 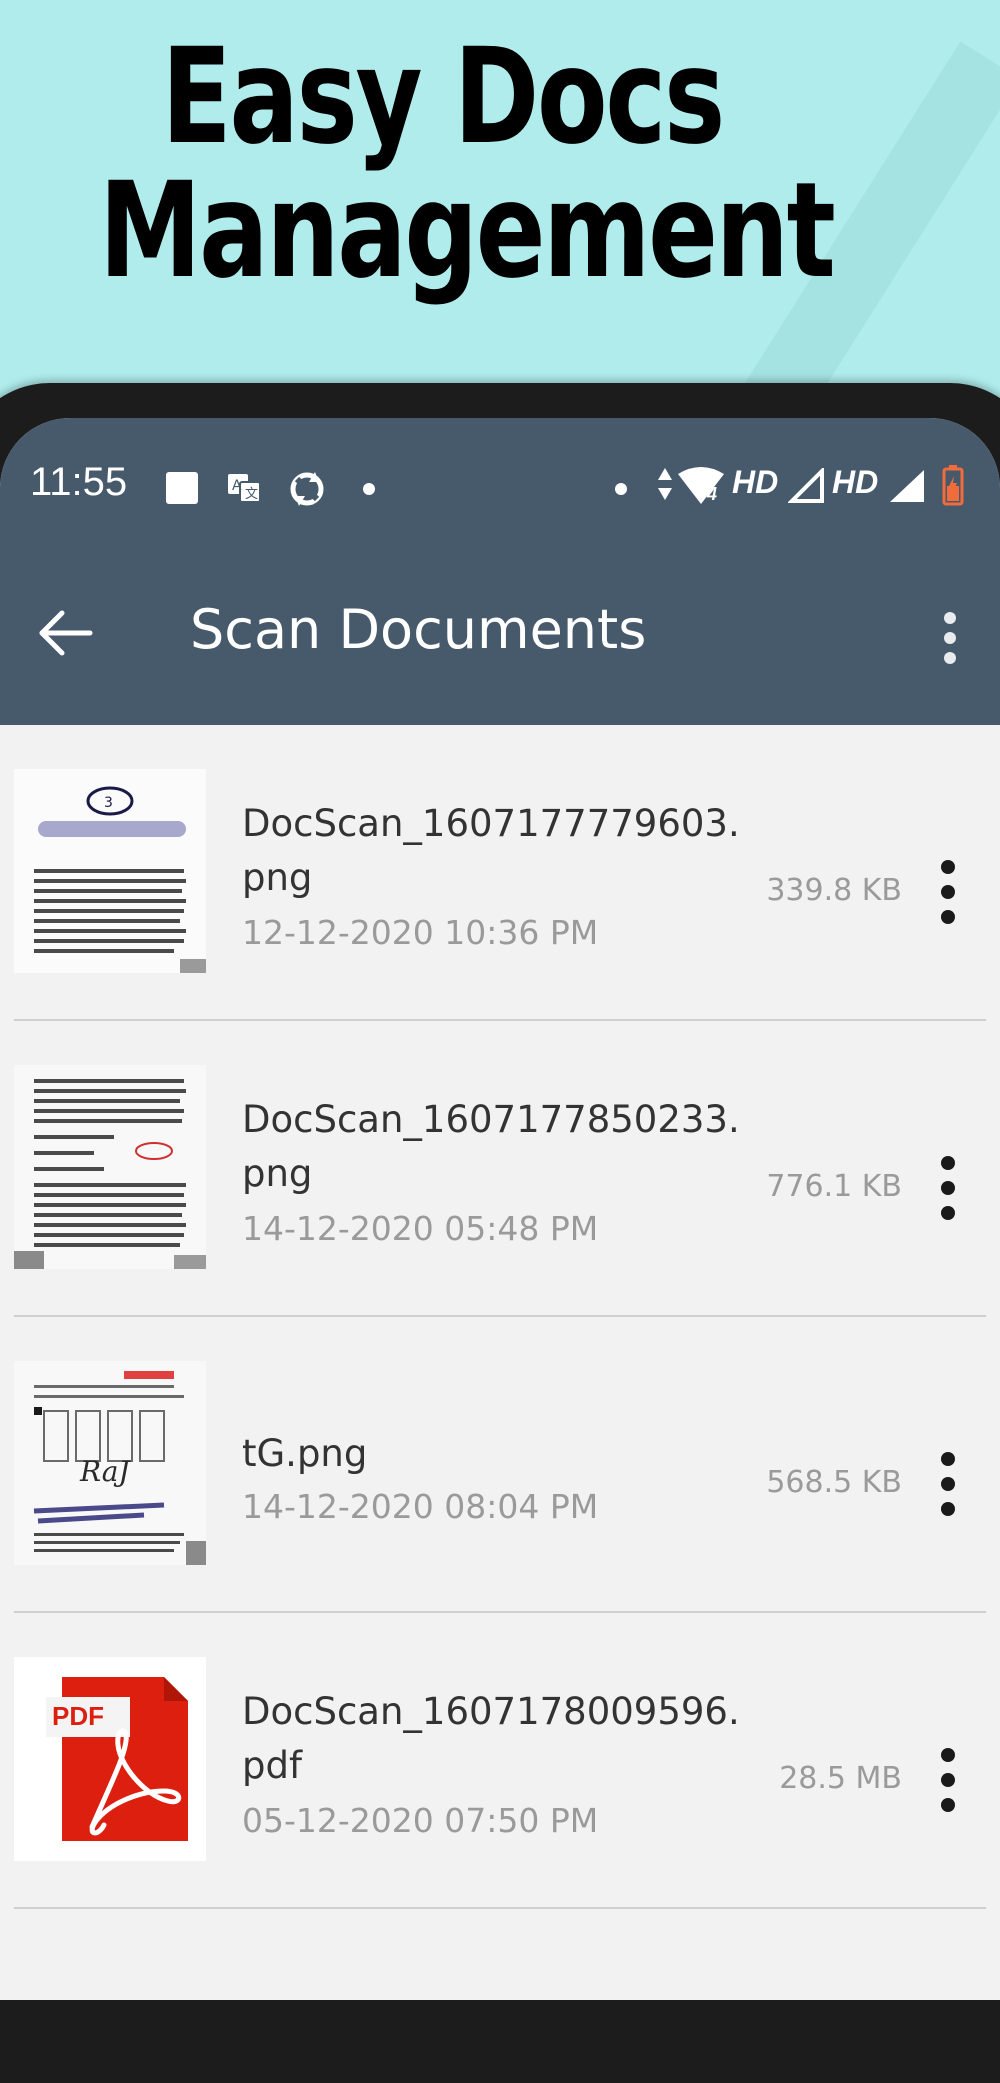 What do you see at coordinates (307, 489) in the screenshot?
I see `sync-icon` at bounding box center [307, 489].